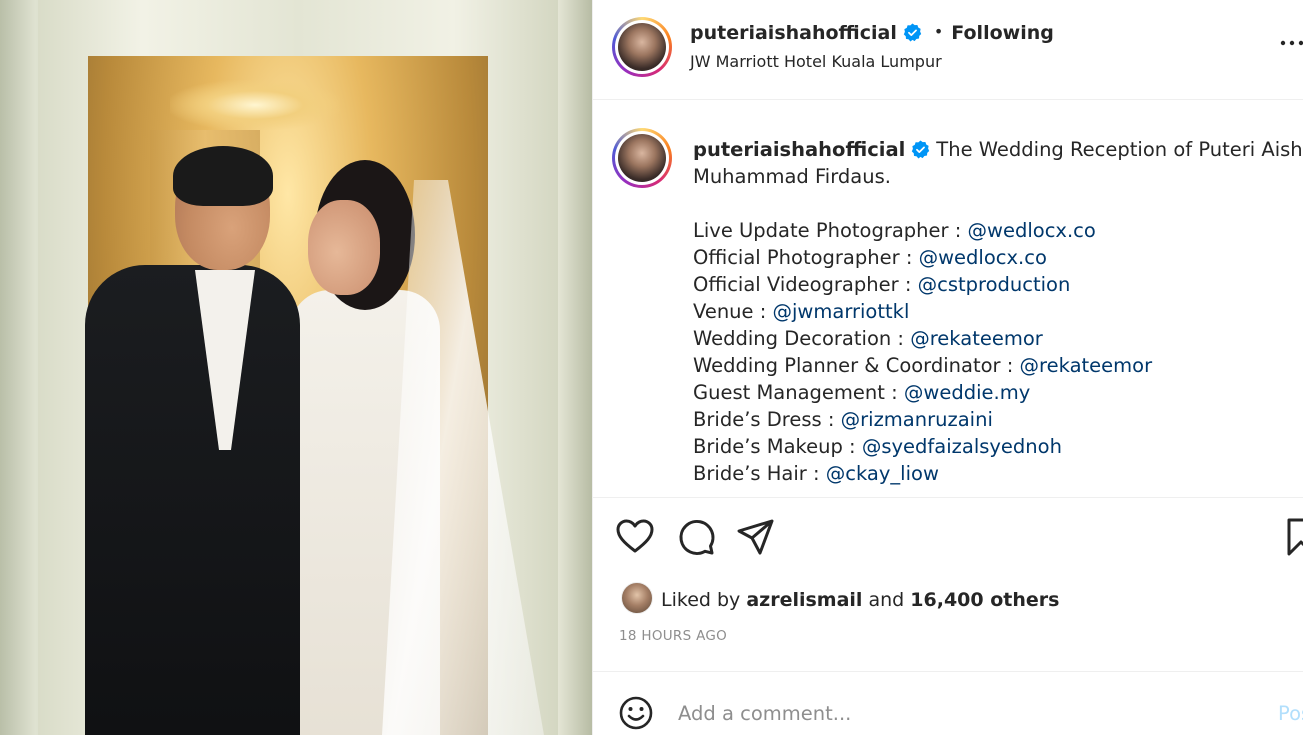  What do you see at coordinates (882, 284) in the screenshot?
I see `credit-line: Official Videographer : @cstproduction` at bounding box center [882, 284].